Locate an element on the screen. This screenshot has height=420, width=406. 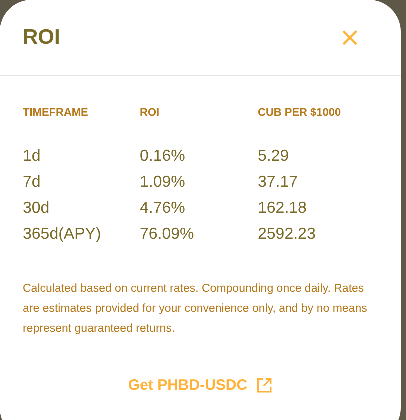
close-button: × is located at coordinates (350, 37).